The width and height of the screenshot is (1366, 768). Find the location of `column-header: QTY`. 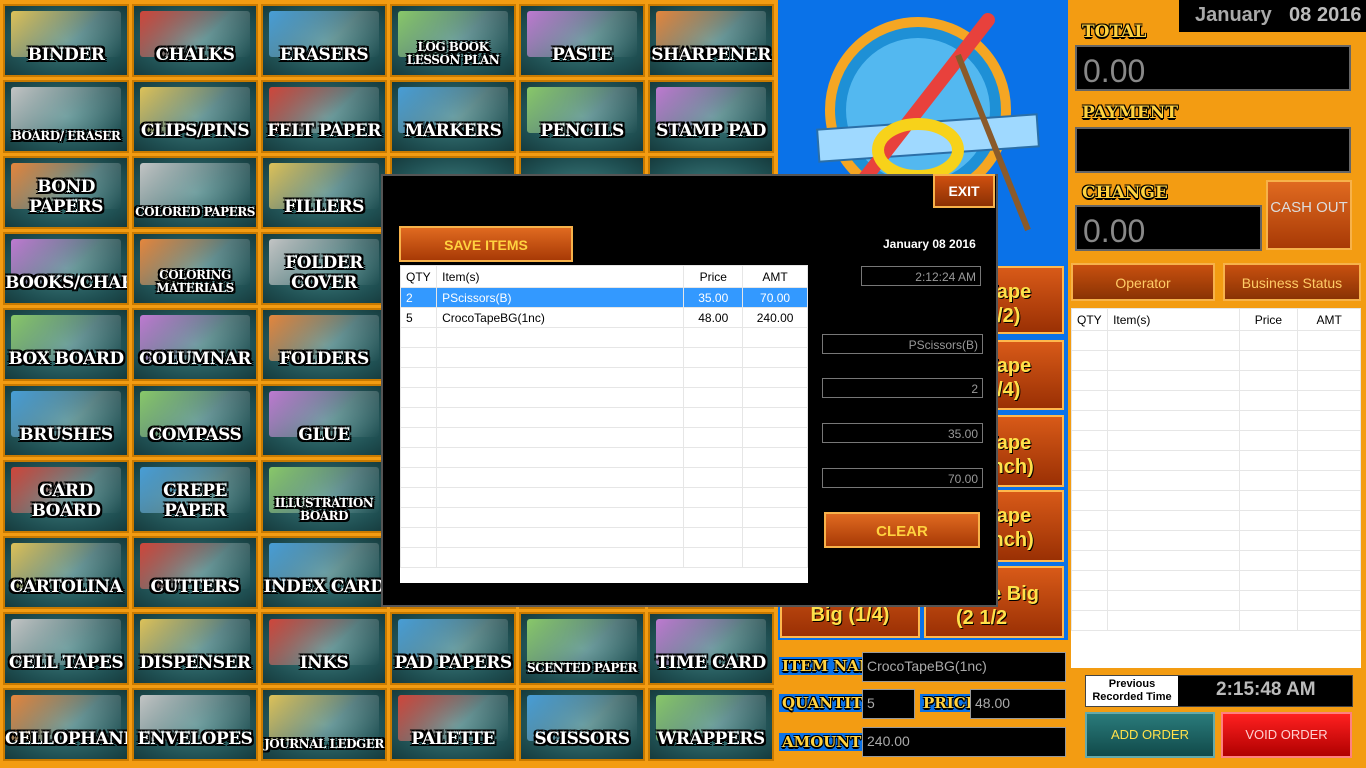

column-header: QTY is located at coordinates (418, 276).